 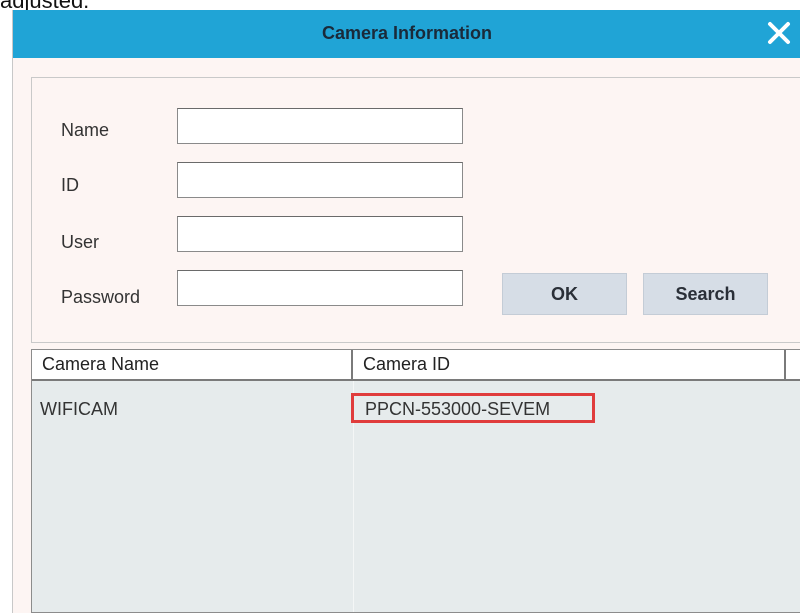 What do you see at coordinates (568, 364) in the screenshot?
I see `column-header-camera-id: Camera ID` at bounding box center [568, 364].